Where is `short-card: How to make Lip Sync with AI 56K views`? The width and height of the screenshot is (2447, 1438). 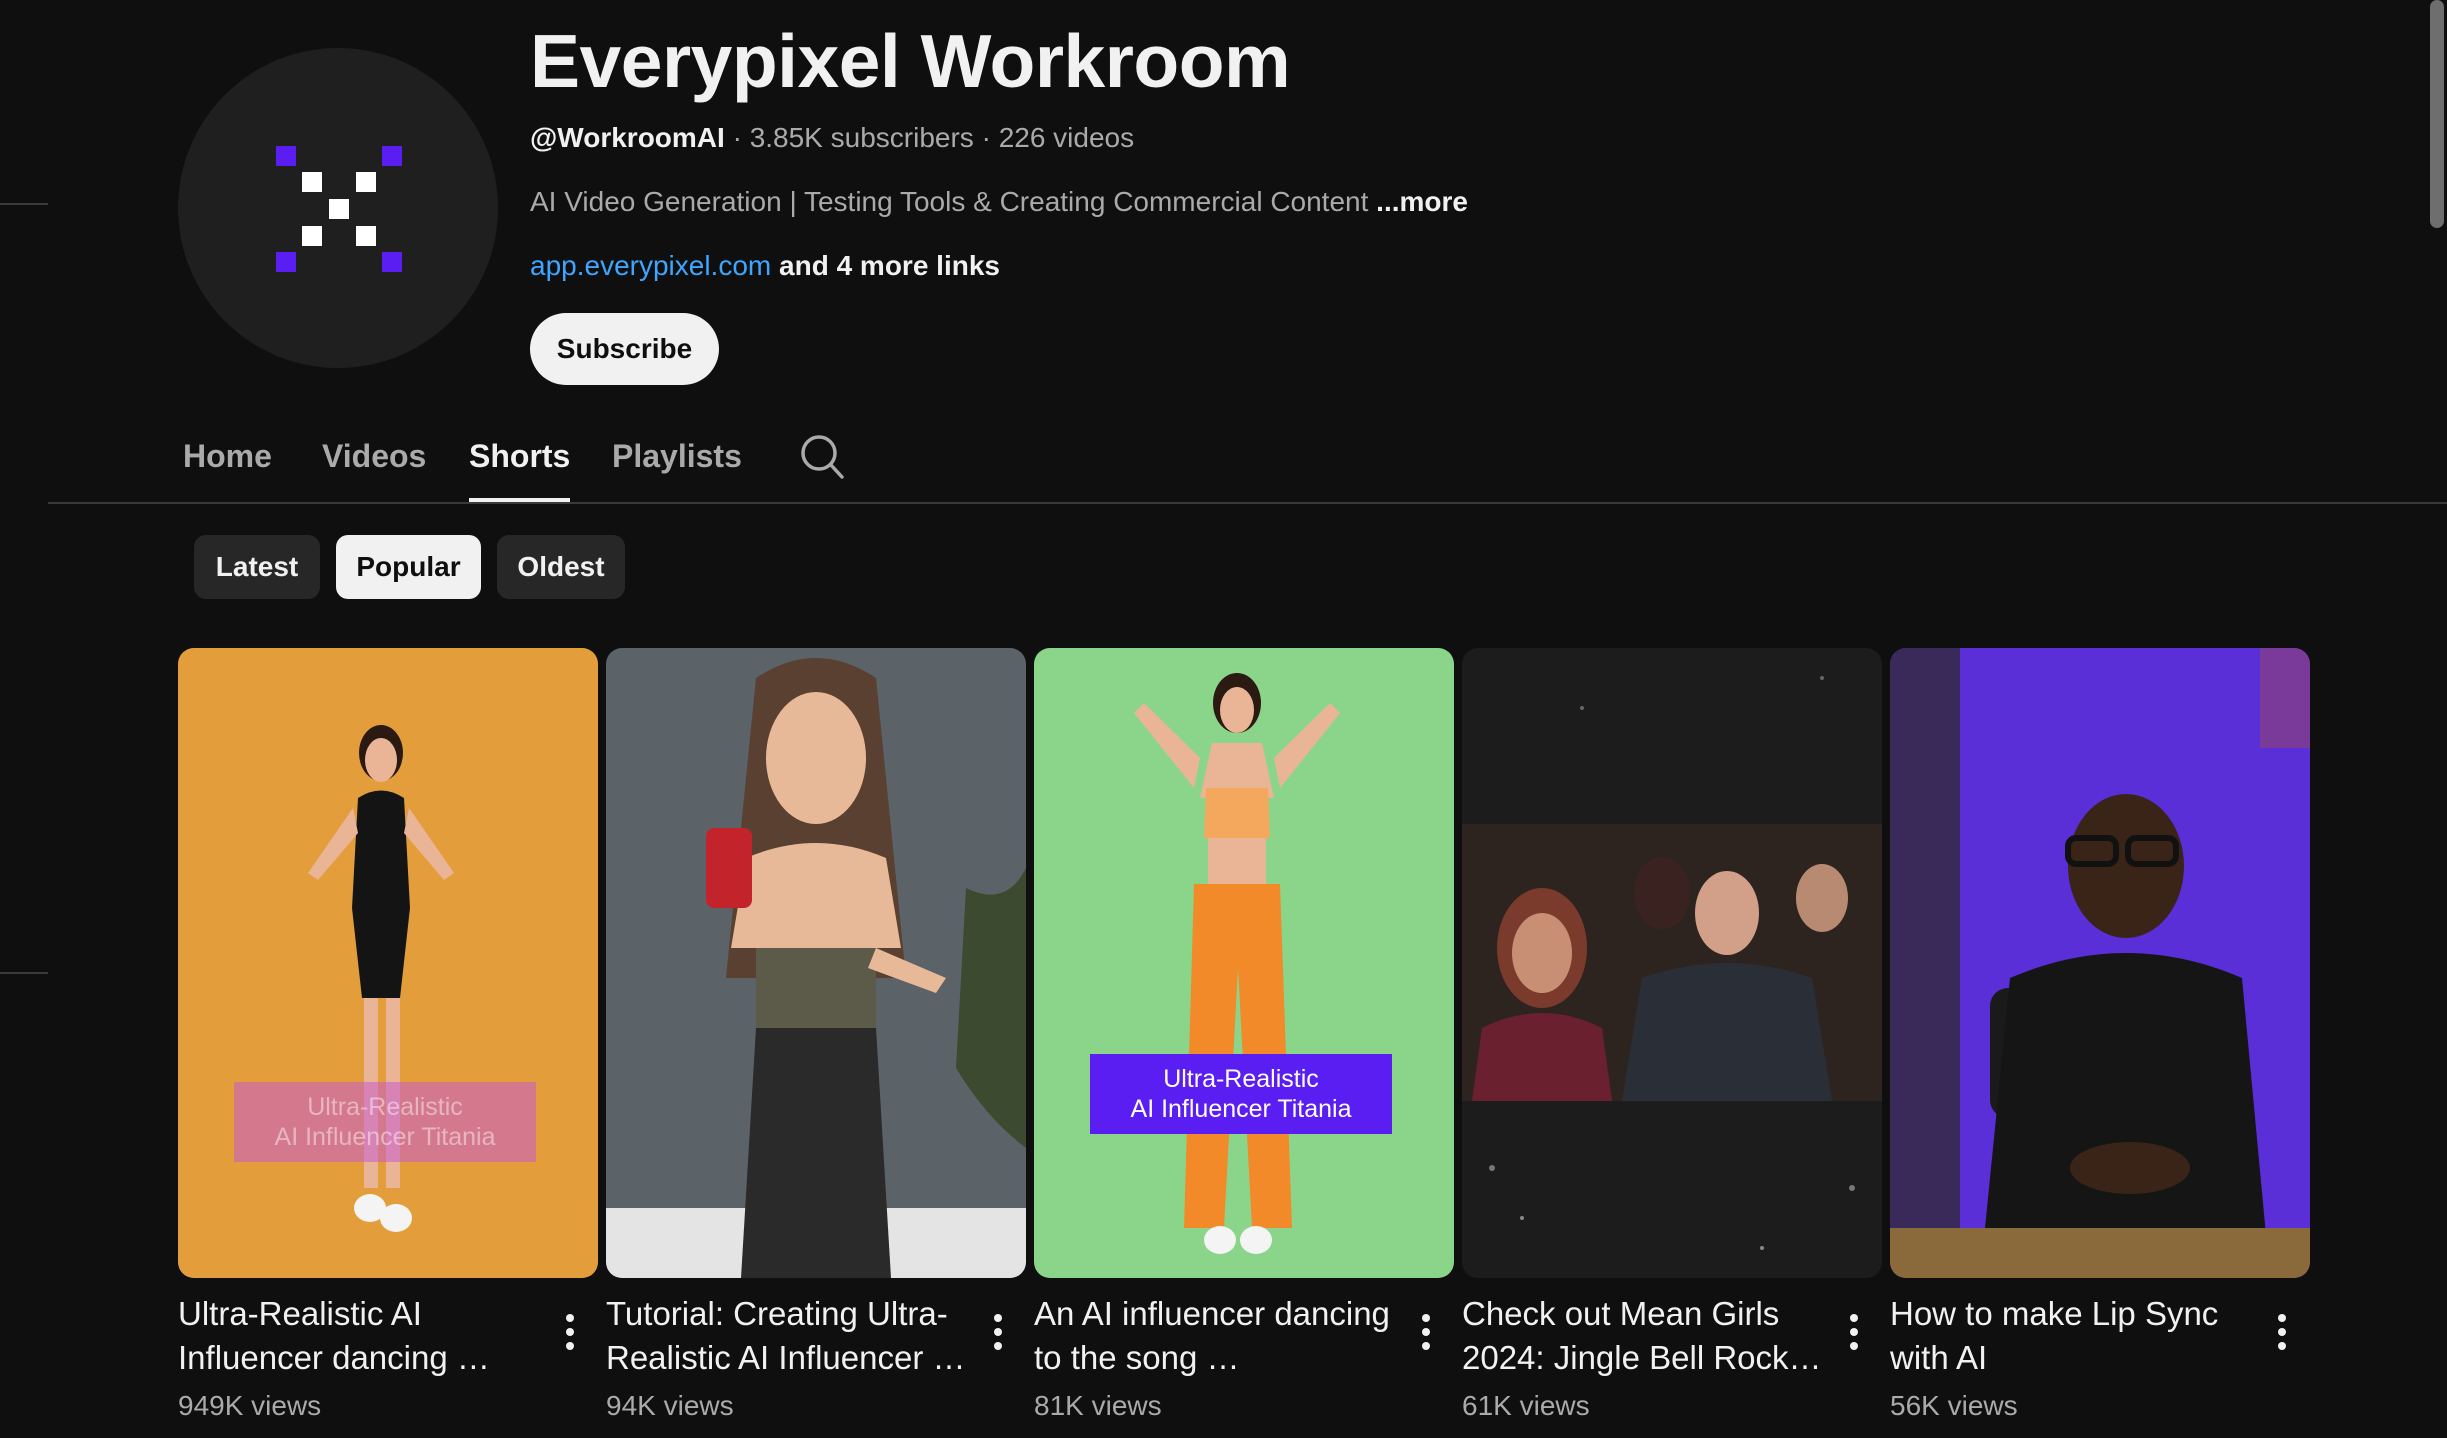 short-card: How to make Lip Sync with AI 56K views is located at coordinates (2100, 1034).